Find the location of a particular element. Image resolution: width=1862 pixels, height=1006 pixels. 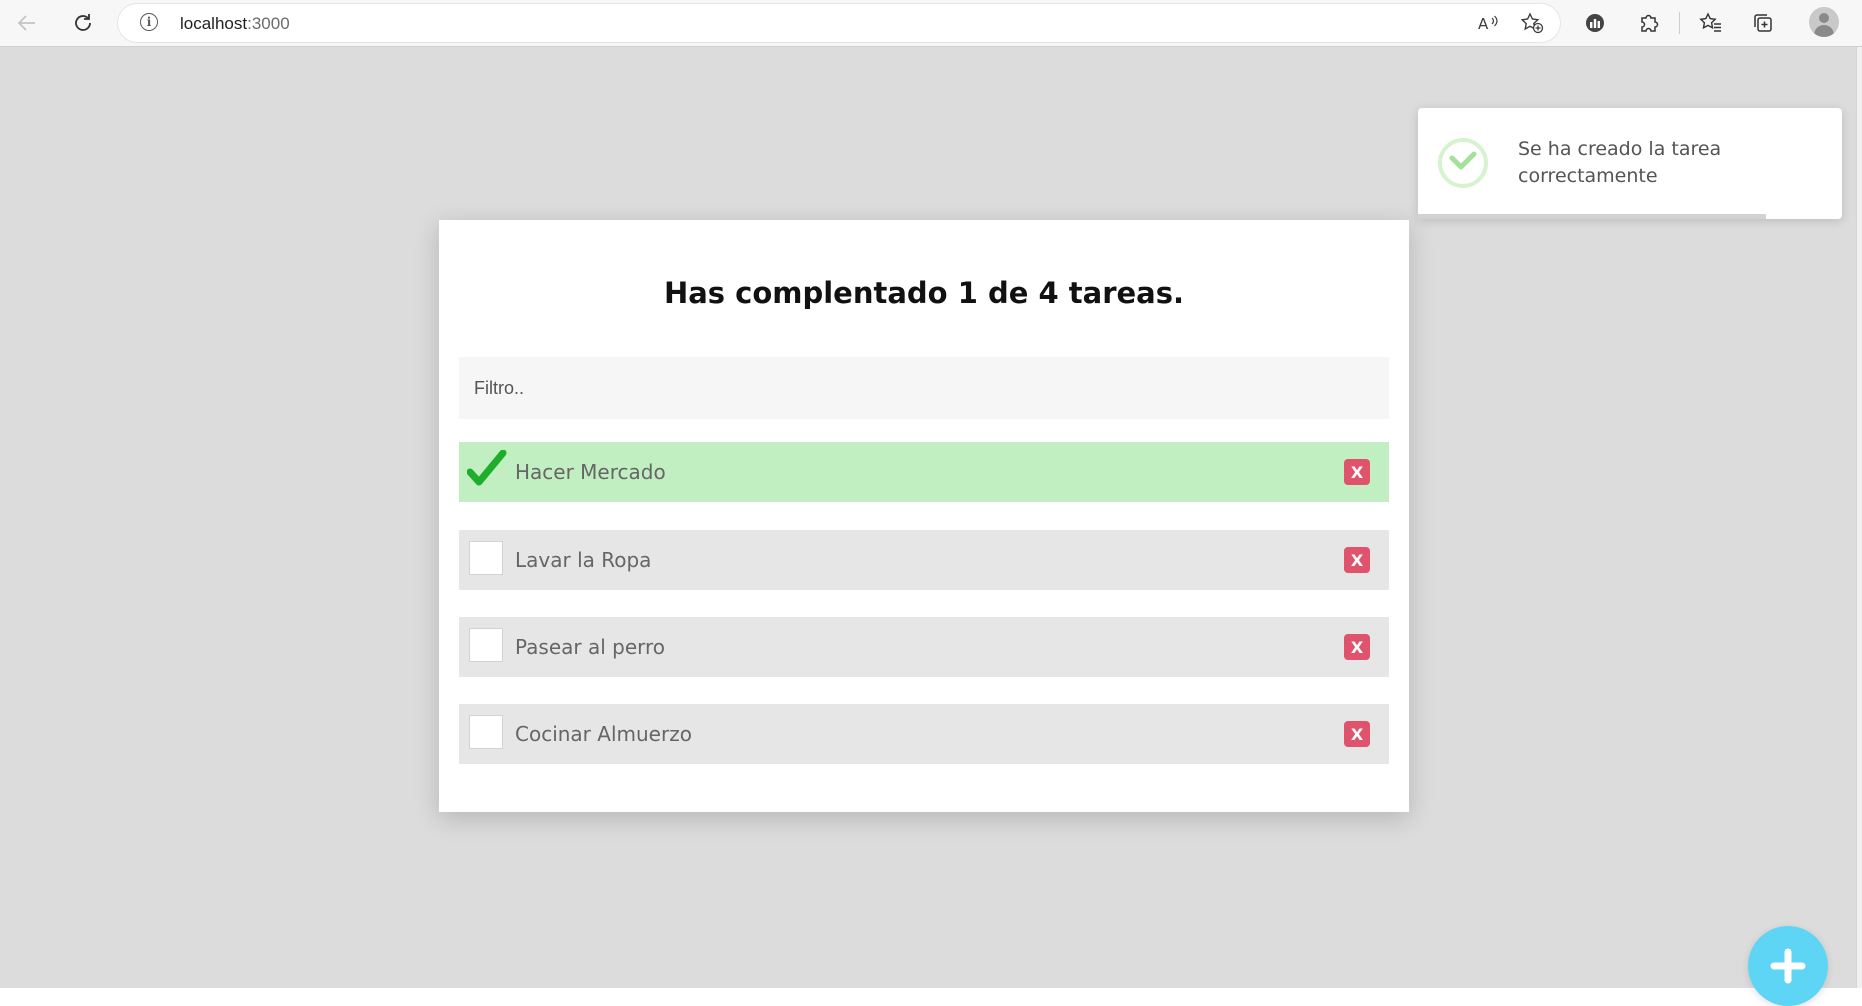

toast-message: Se ha creado la tarea correctamente is located at coordinates (1620, 162).